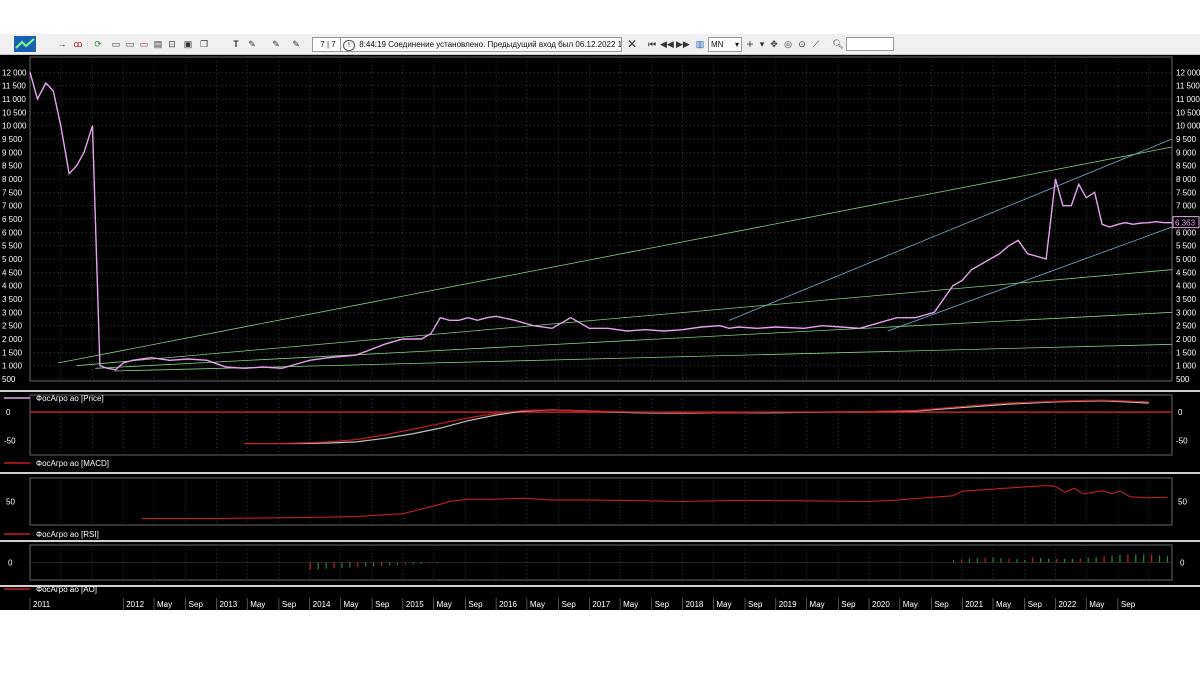 The height and width of the screenshot is (675, 1200). Describe the element at coordinates (1186, 166) in the screenshot. I see `y-tick-label-right: 8 500` at that location.